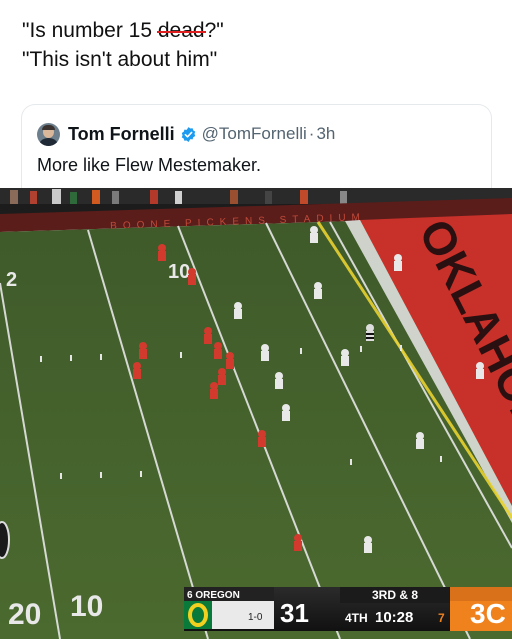 The width and height of the screenshot is (512, 639). What do you see at coordinates (257, 30) in the screenshot?
I see `caption-line-1: "Is number 15 dead?"` at bounding box center [257, 30].